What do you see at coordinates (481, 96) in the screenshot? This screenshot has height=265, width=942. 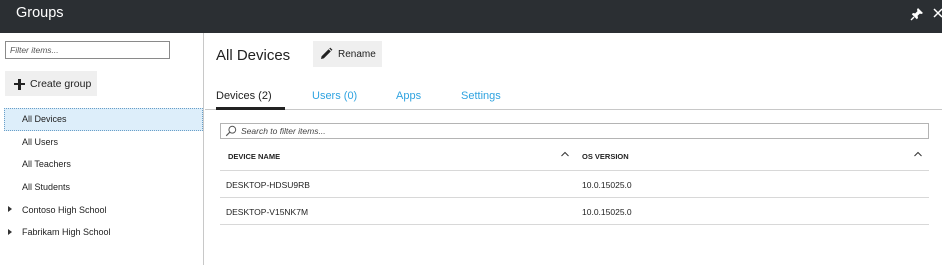 I see `tab-settings: Settings` at bounding box center [481, 96].